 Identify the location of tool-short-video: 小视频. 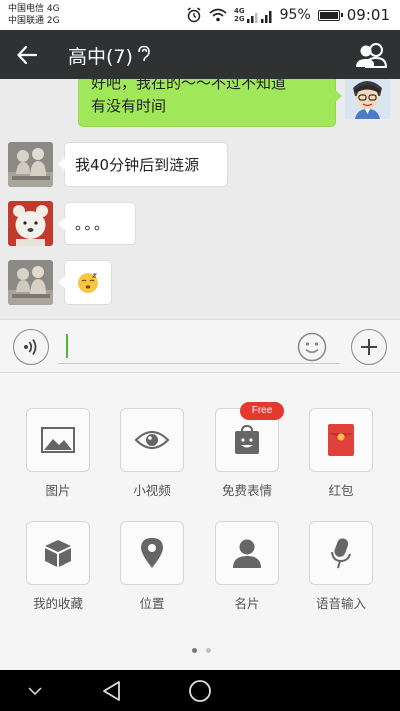
(152, 453).